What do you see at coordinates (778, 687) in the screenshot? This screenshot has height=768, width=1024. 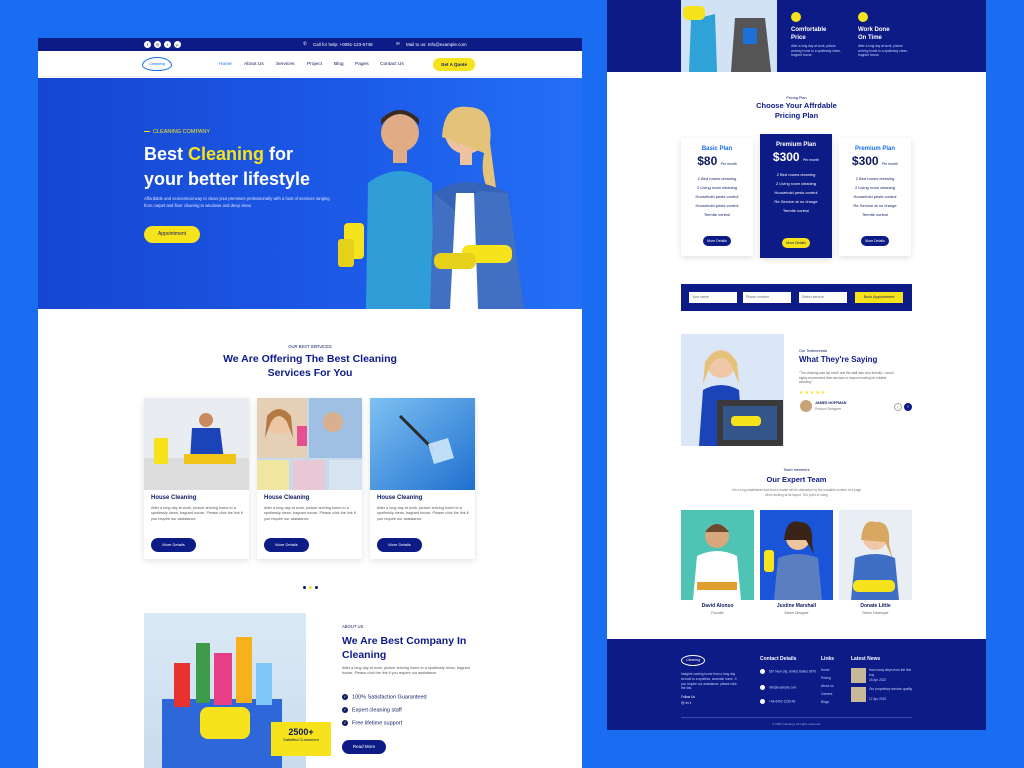 I see `footer-email: info@example.com` at bounding box center [778, 687].